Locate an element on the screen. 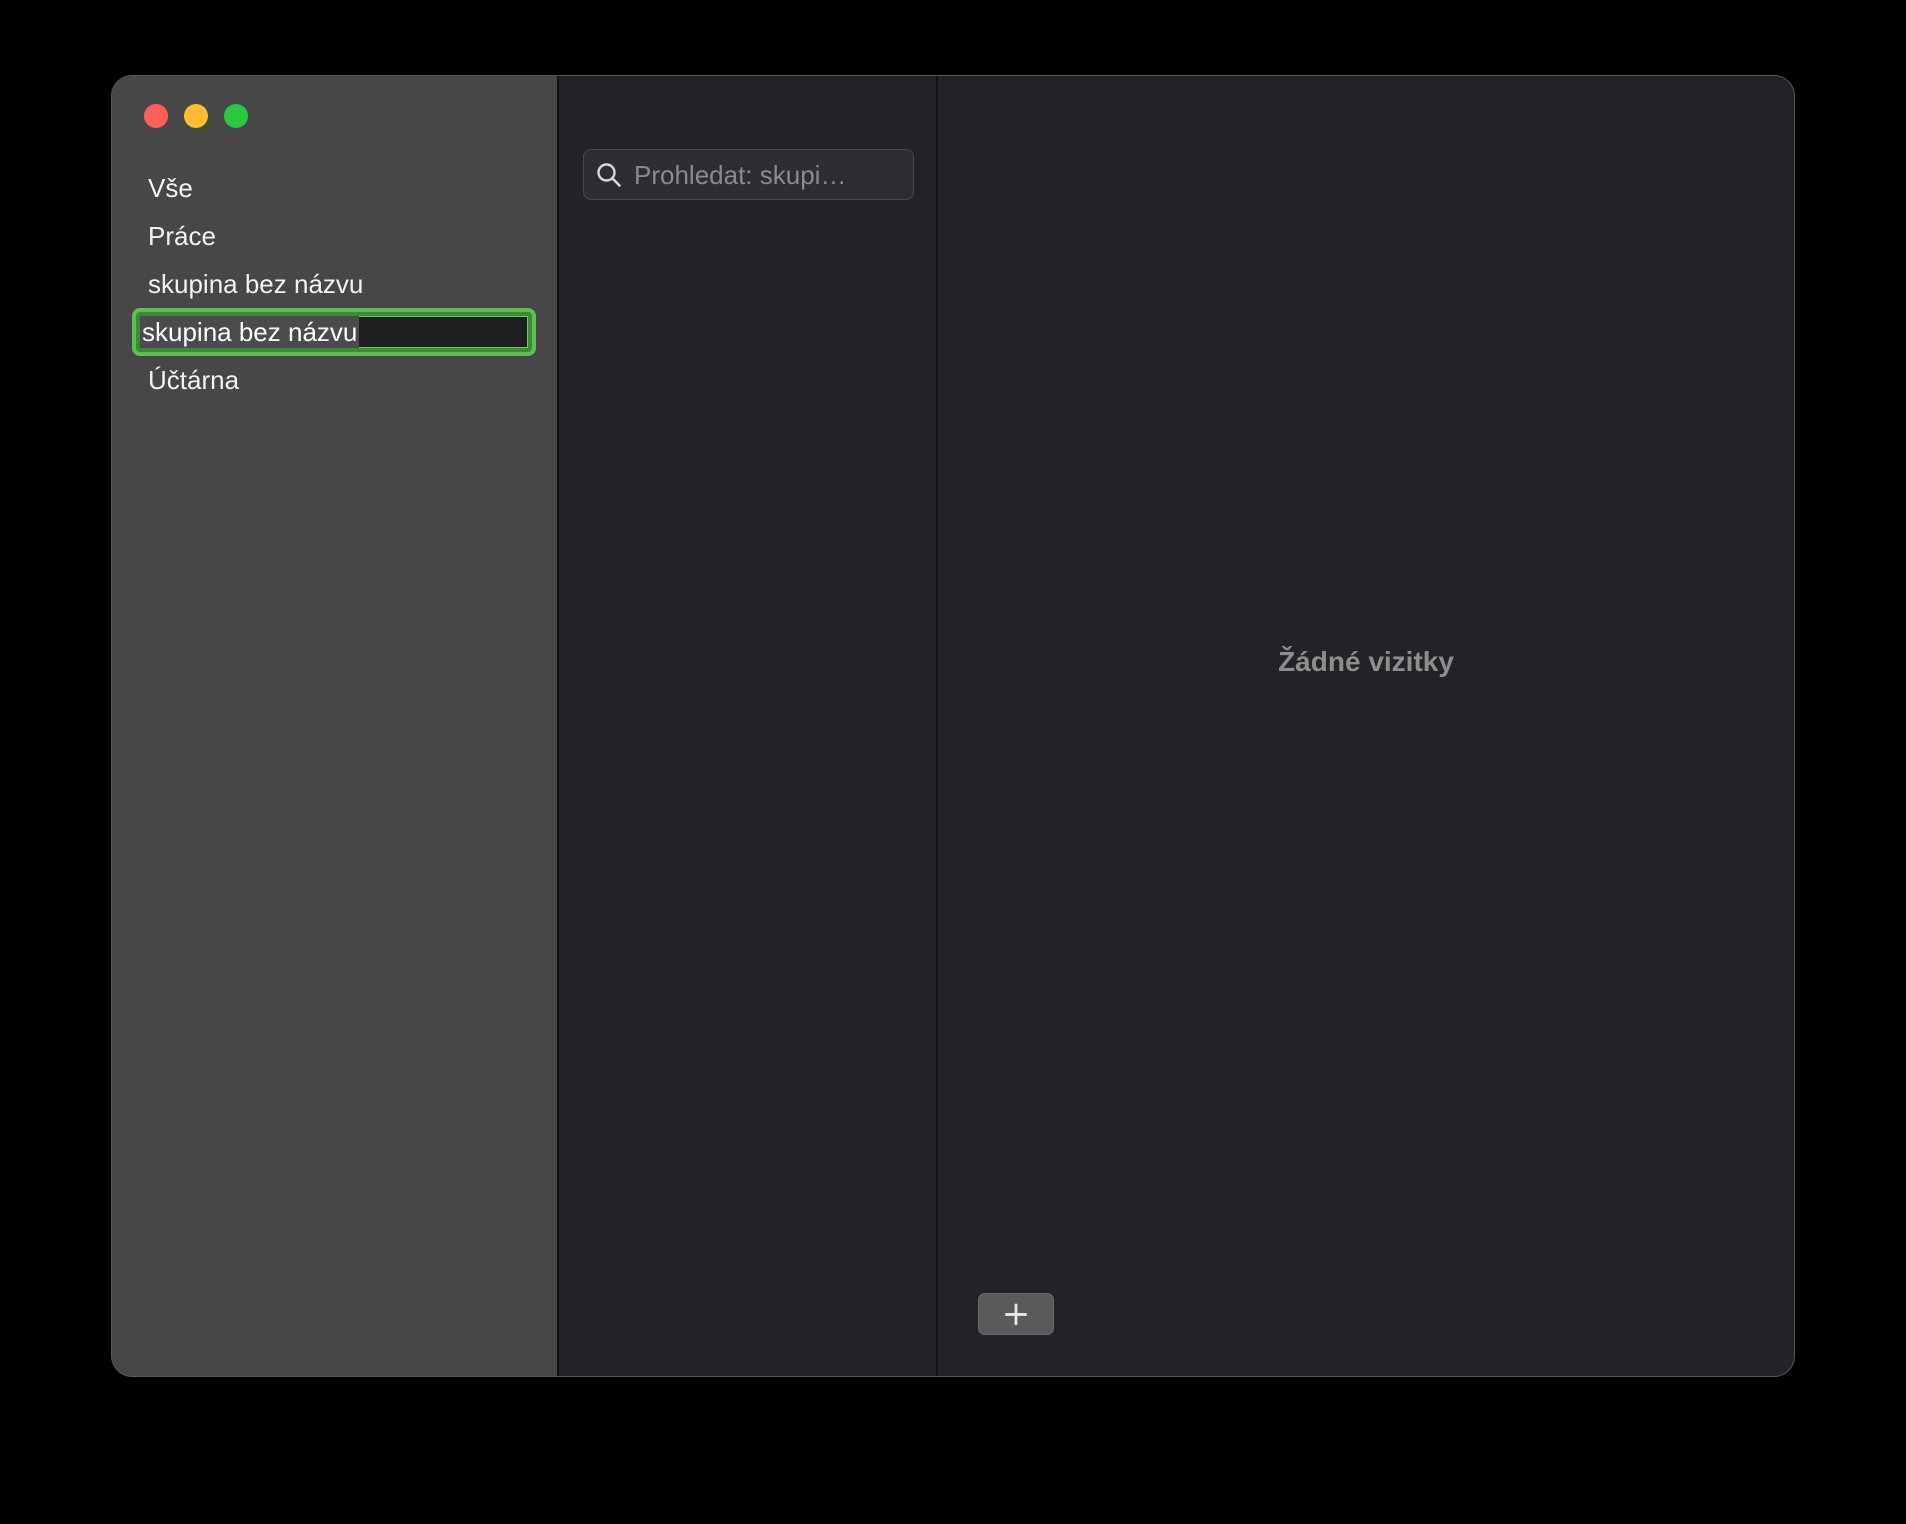 This screenshot has width=1906, height=1524. empty-state-label: Žádné vizitky is located at coordinates (1366, 661).